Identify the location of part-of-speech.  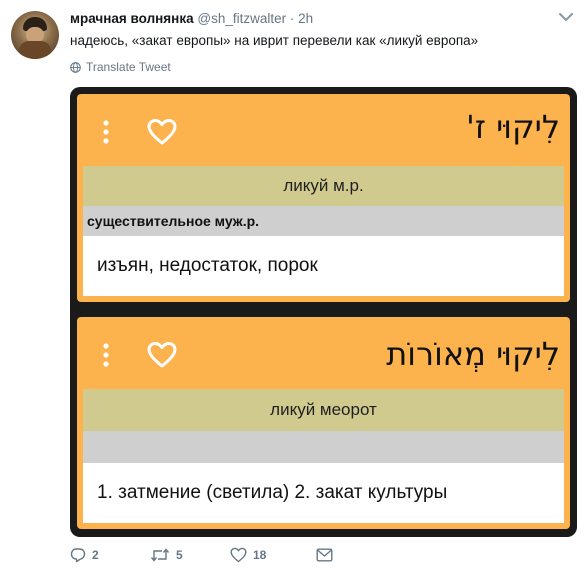
(323, 447).